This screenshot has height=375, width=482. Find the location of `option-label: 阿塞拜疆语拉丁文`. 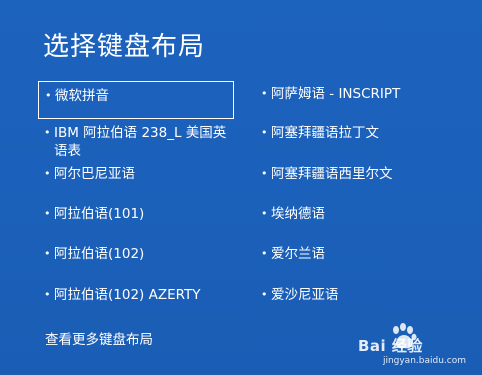

option-label: 阿塞拜疆语拉丁文 is located at coordinates (325, 133).